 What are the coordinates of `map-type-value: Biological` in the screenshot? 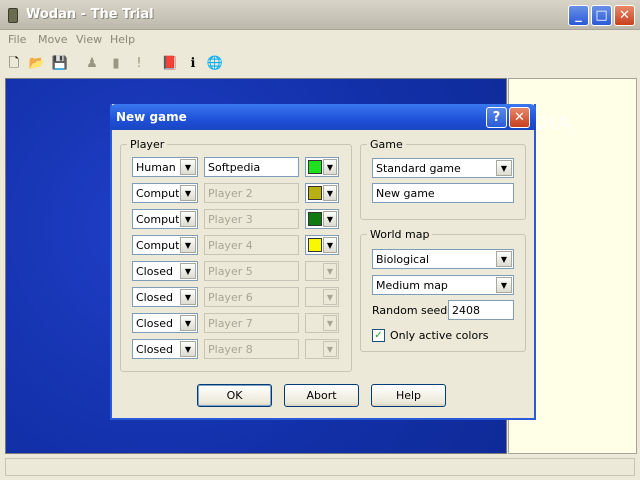 It's located at (403, 259).